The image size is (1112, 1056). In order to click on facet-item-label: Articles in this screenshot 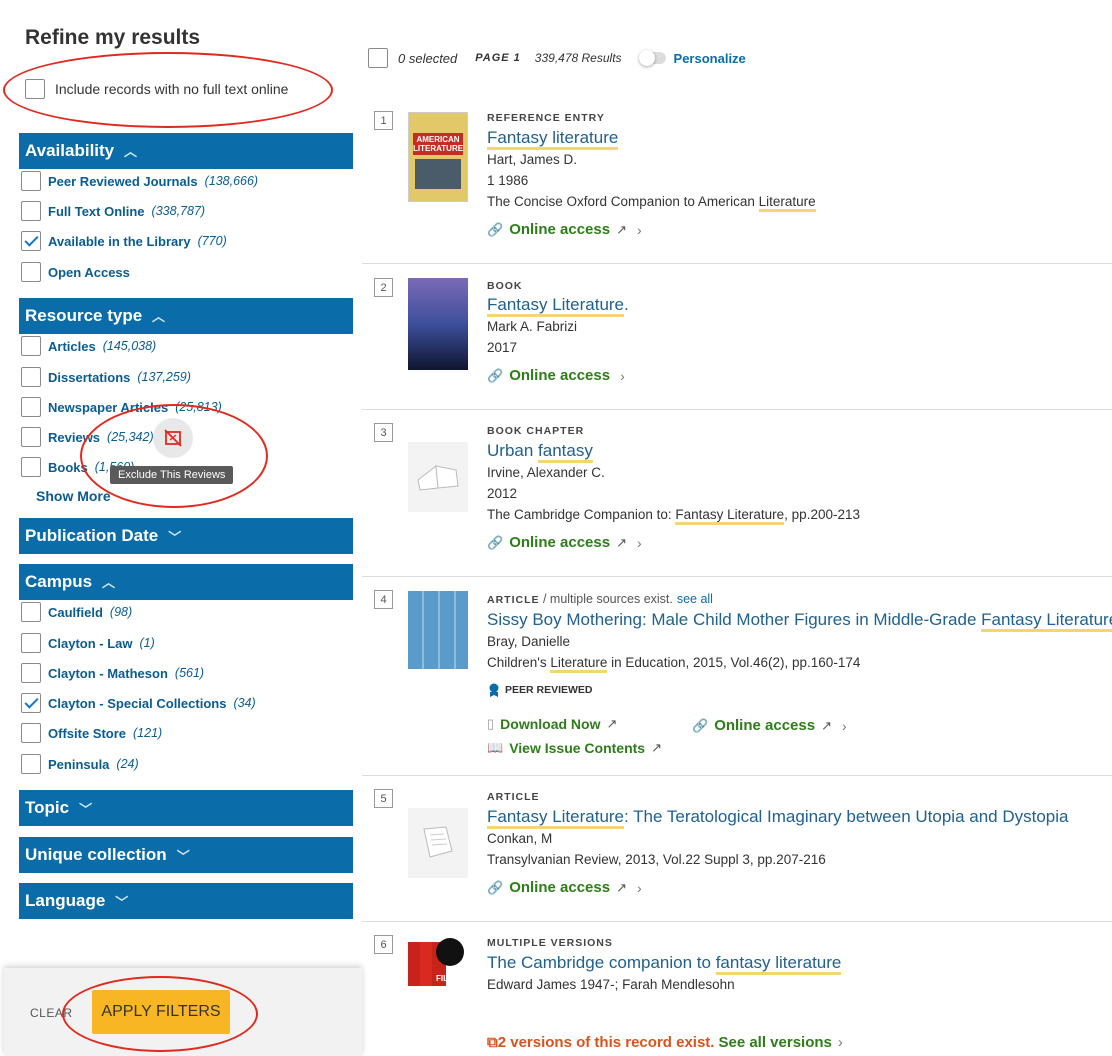, I will do `click(72, 346)`.